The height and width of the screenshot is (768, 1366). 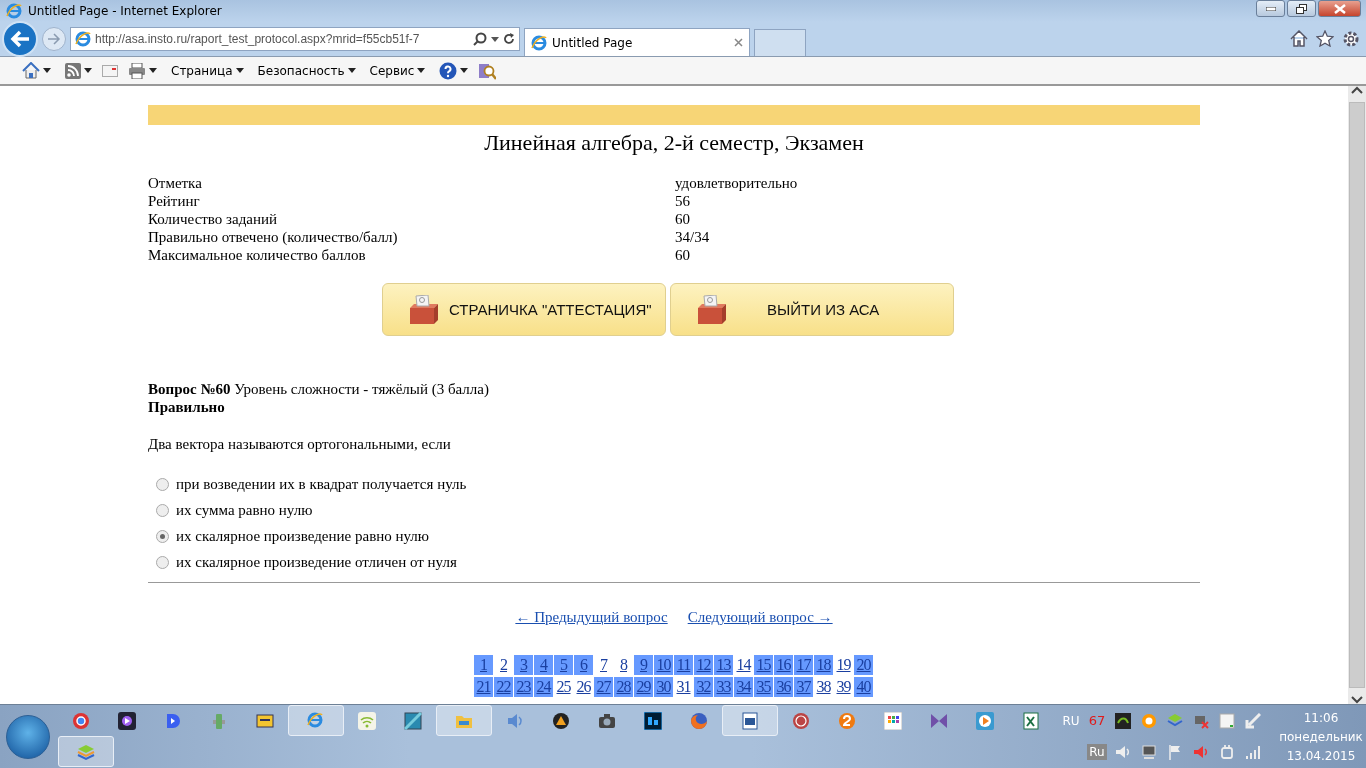 I want to click on restore-icon, so click(x=1301, y=8).